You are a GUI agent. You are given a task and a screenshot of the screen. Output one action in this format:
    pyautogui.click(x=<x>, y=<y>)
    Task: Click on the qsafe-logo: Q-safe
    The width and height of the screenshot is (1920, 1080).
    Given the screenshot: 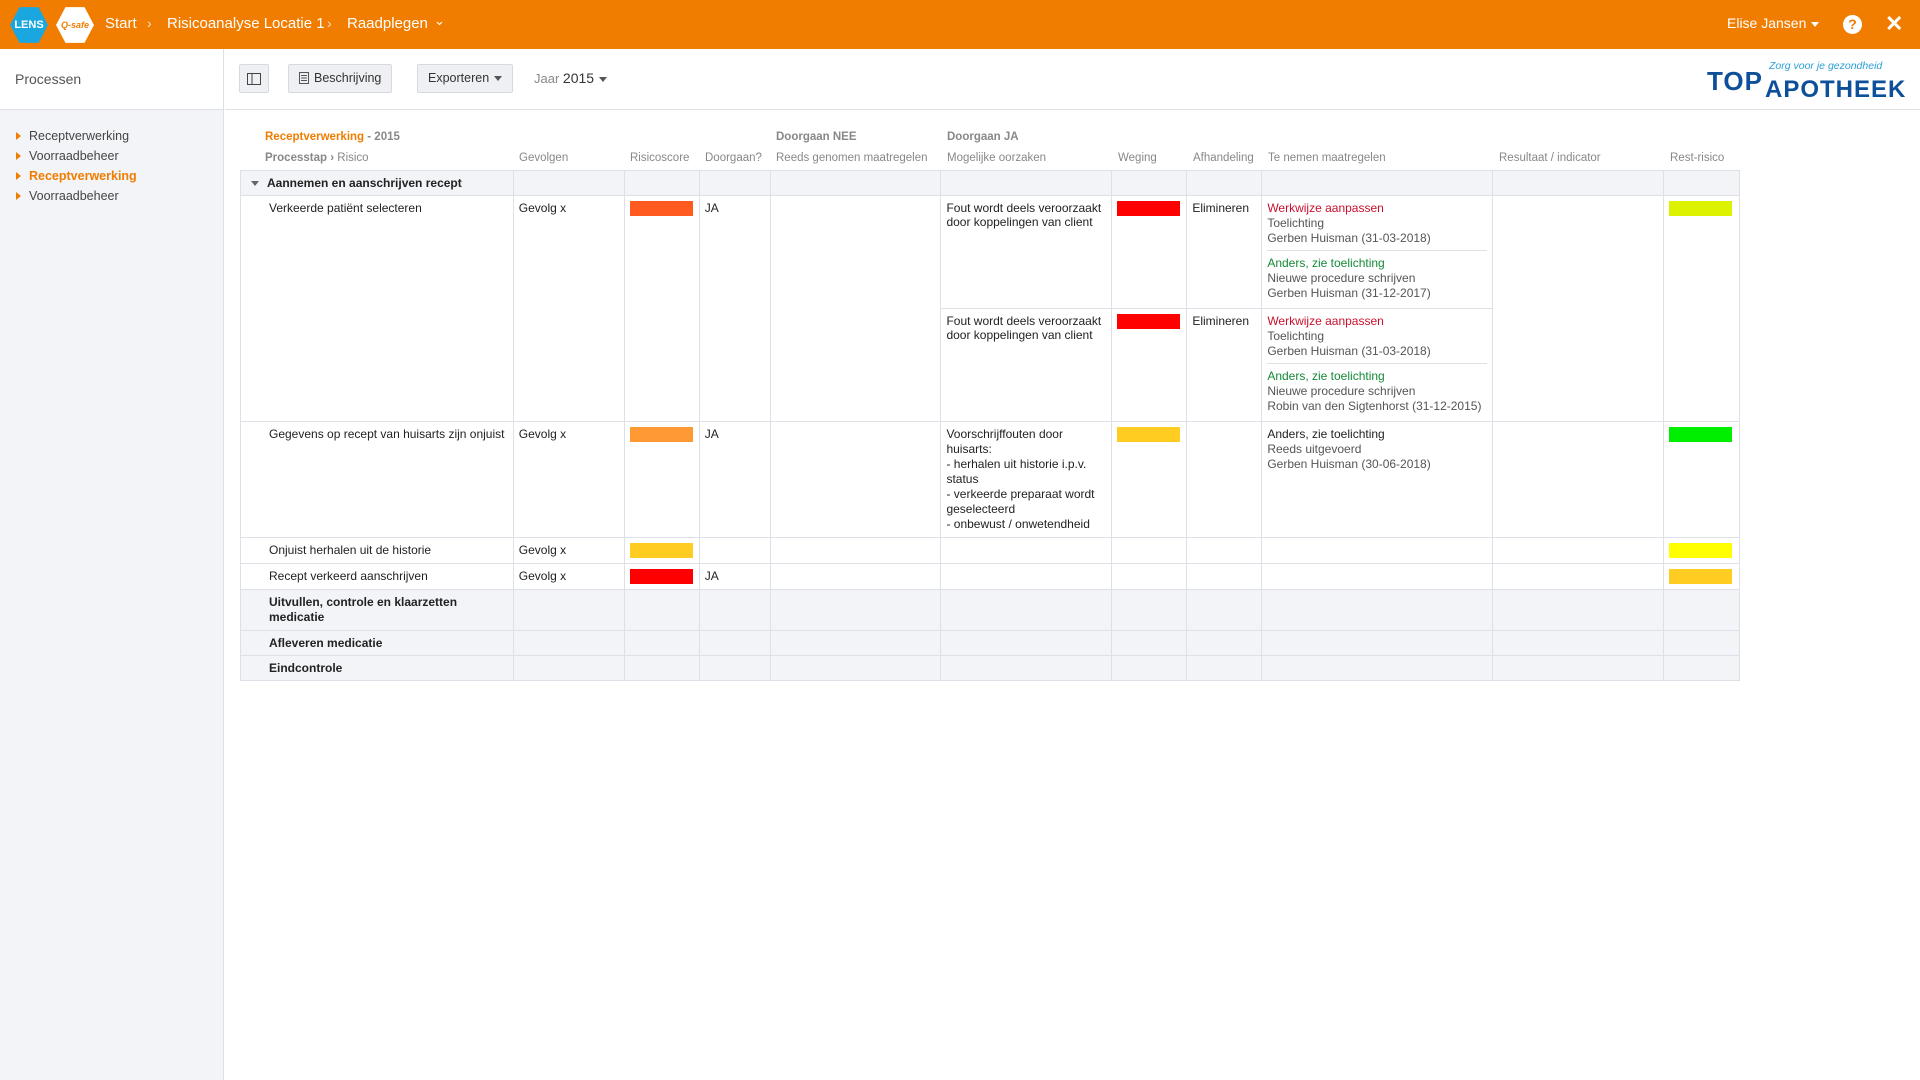 What is the action you would take?
    pyautogui.click(x=75, y=25)
    